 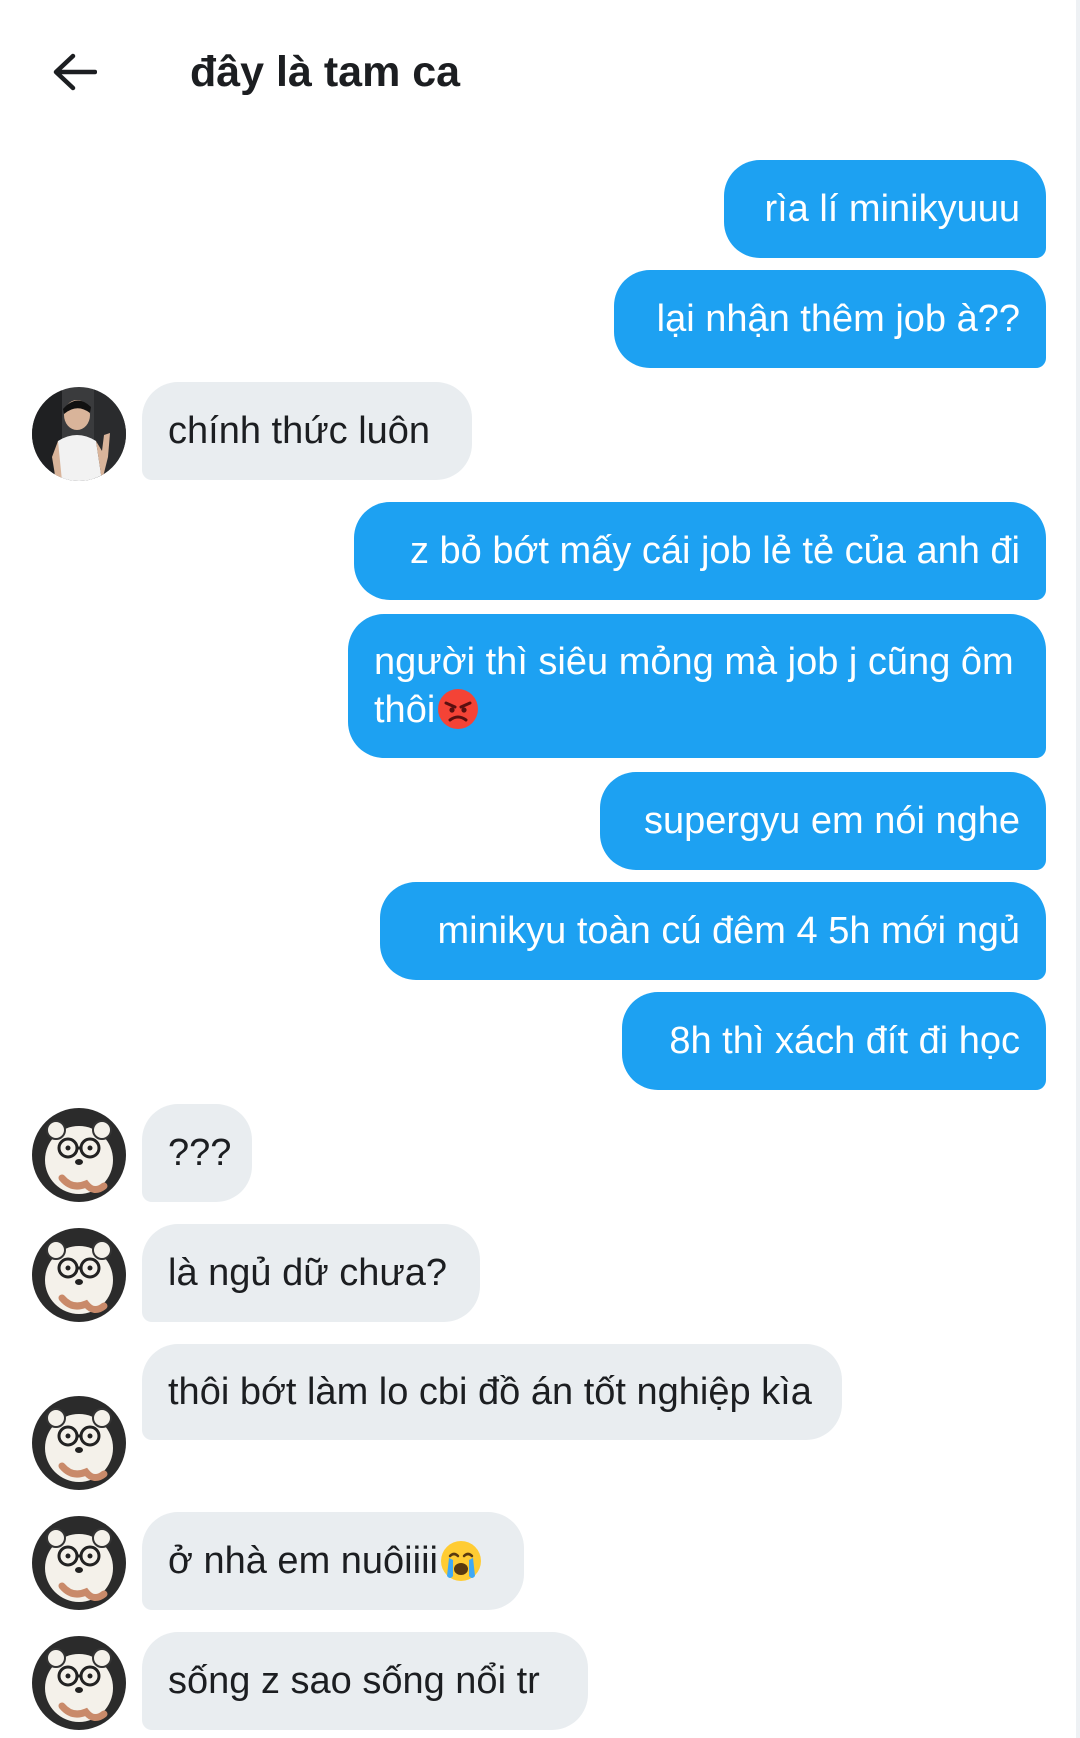 I want to click on received-message: ???, so click(x=197, y=1153).